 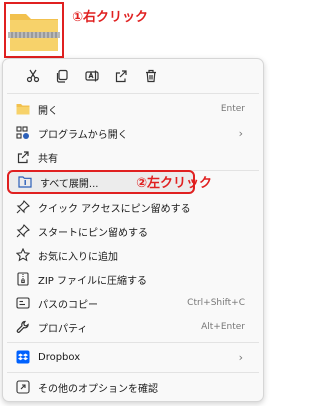 I want to click on annotation-left-click: ②左クリック, so click(x=174, y=183).